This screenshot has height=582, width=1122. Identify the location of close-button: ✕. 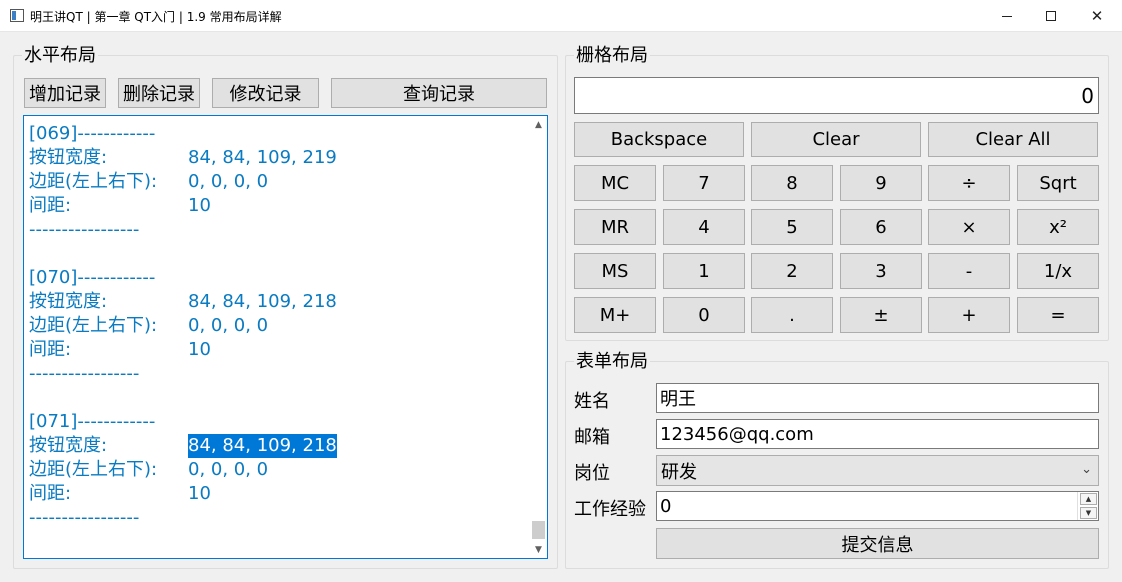
(1097, 16).